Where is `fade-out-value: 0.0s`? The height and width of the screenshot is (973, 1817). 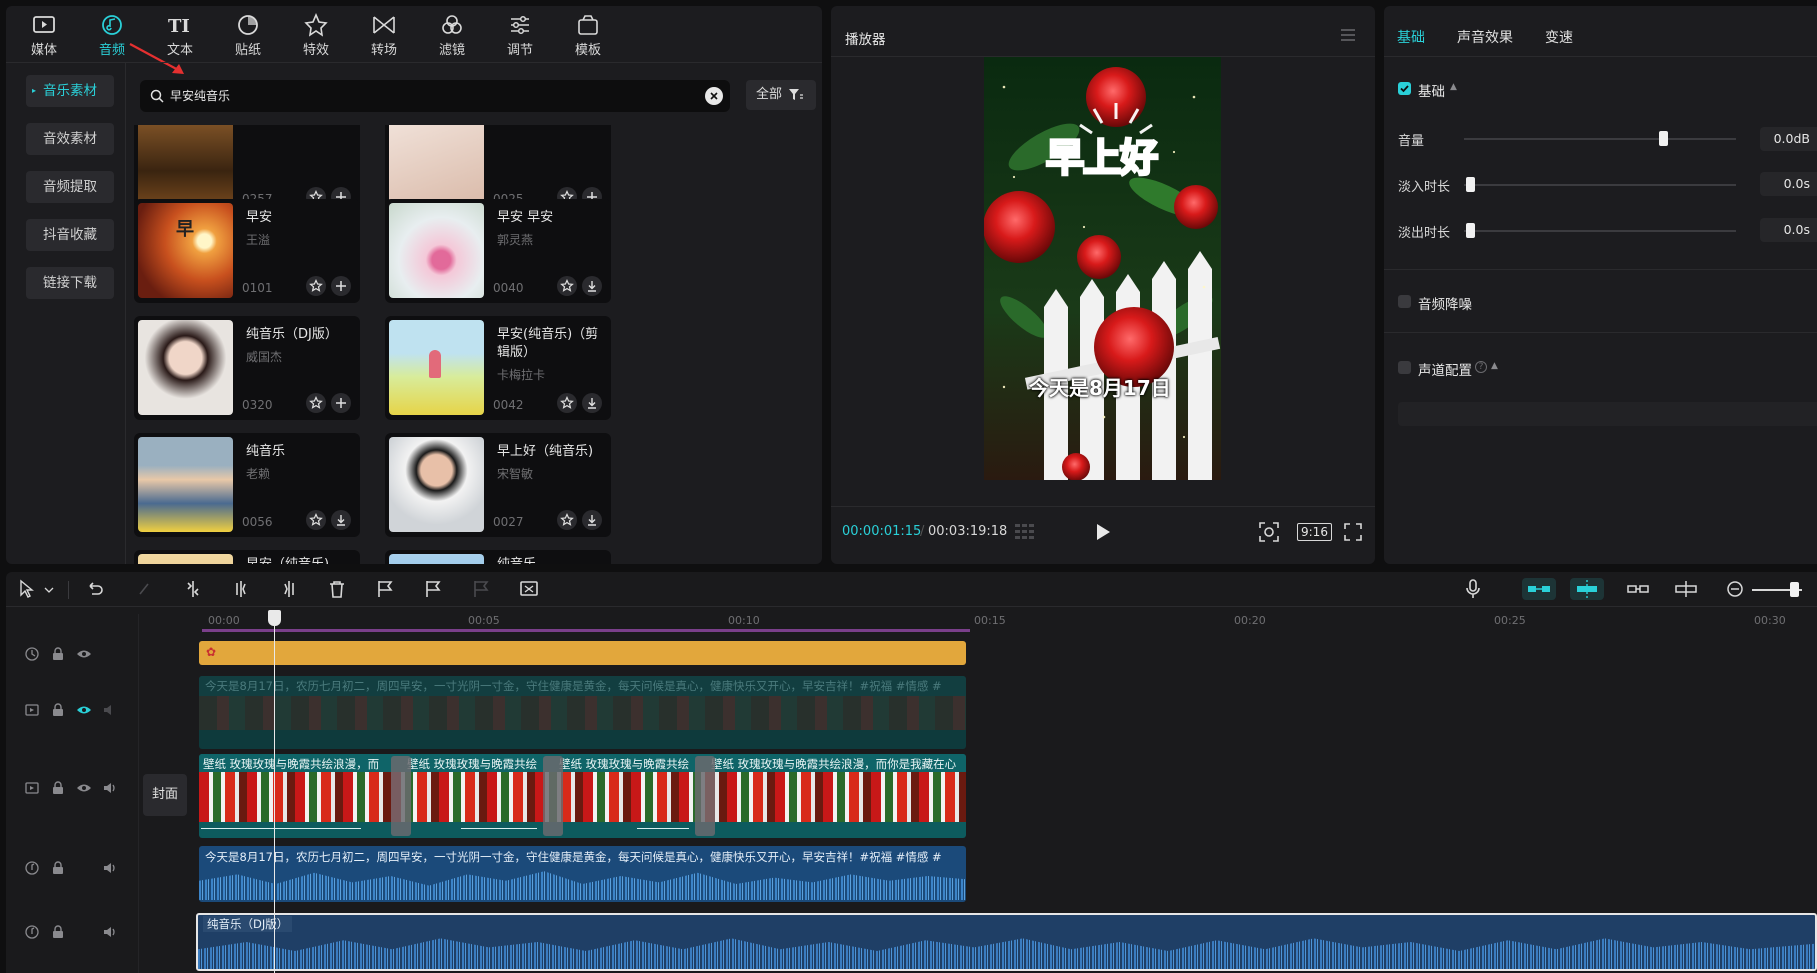
fade-out-value: 0.0s is located at coordinates (1788, 230).